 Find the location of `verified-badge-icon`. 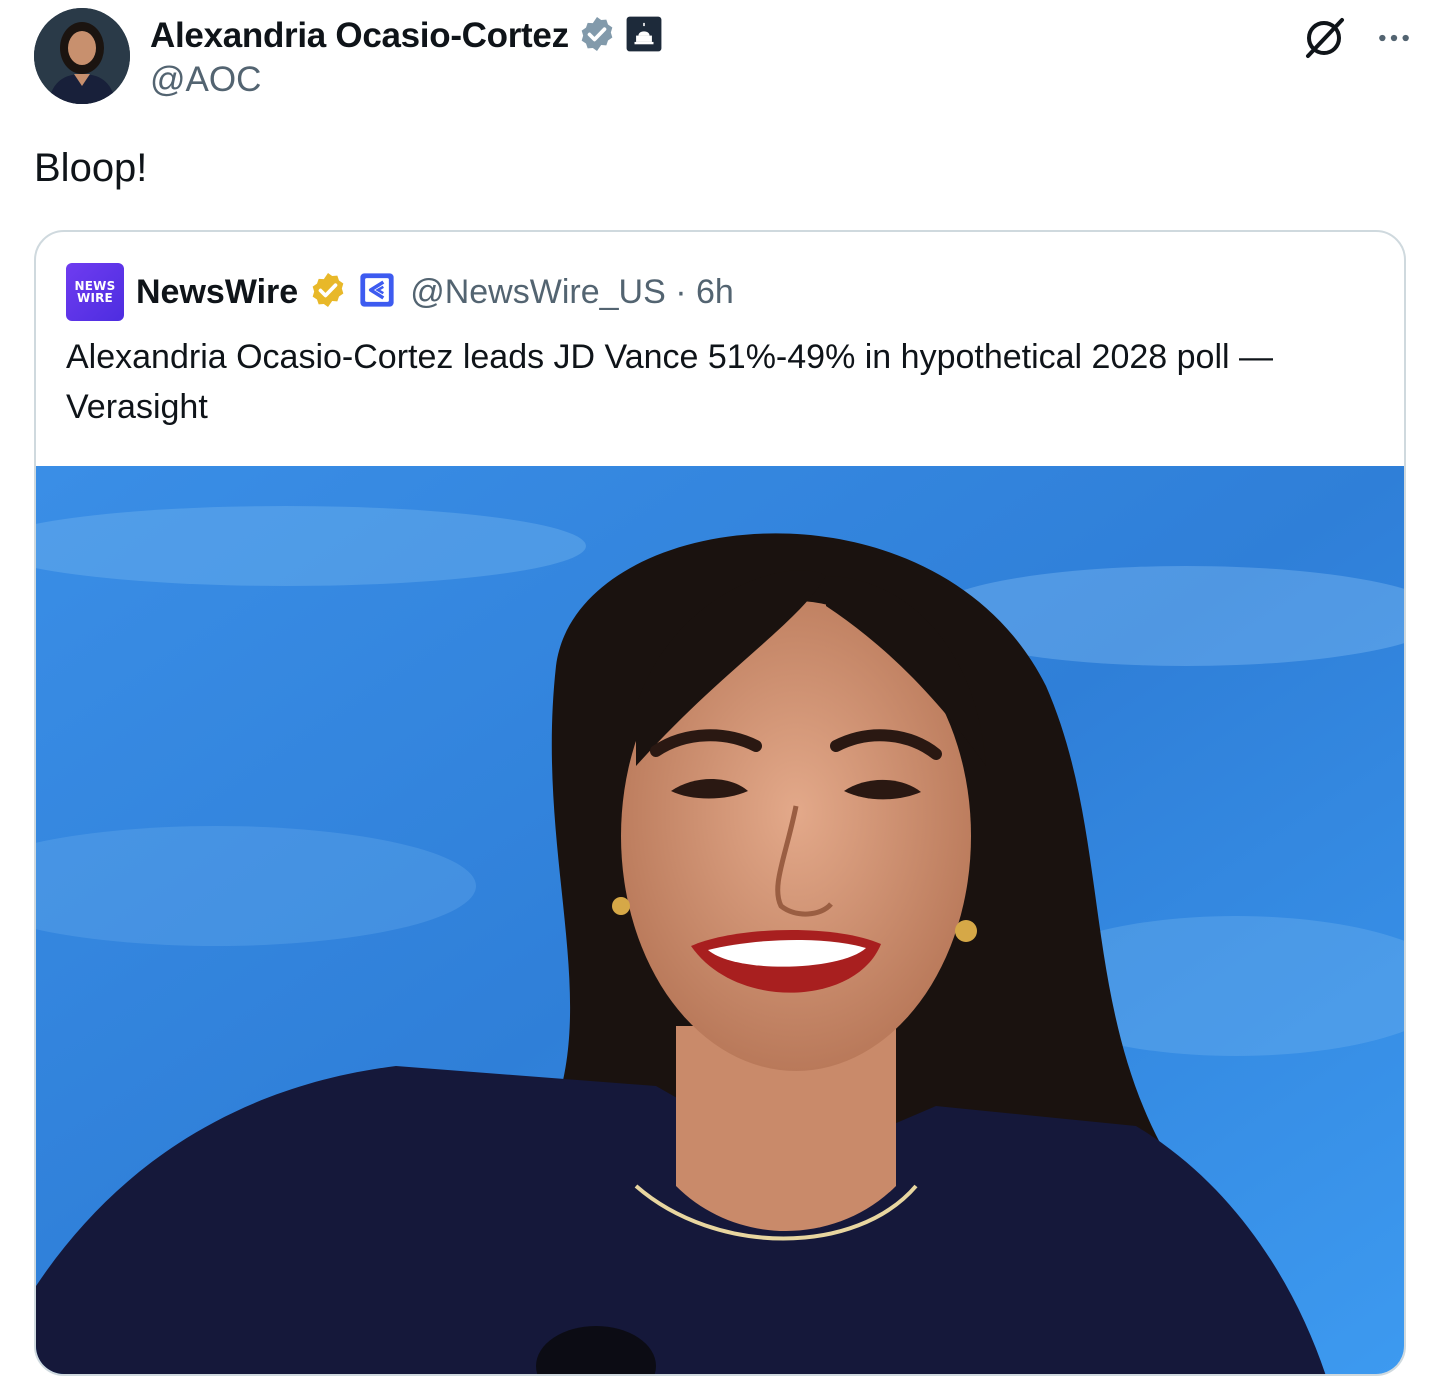

verified-badge-icon is located at coordinates (597, 36).